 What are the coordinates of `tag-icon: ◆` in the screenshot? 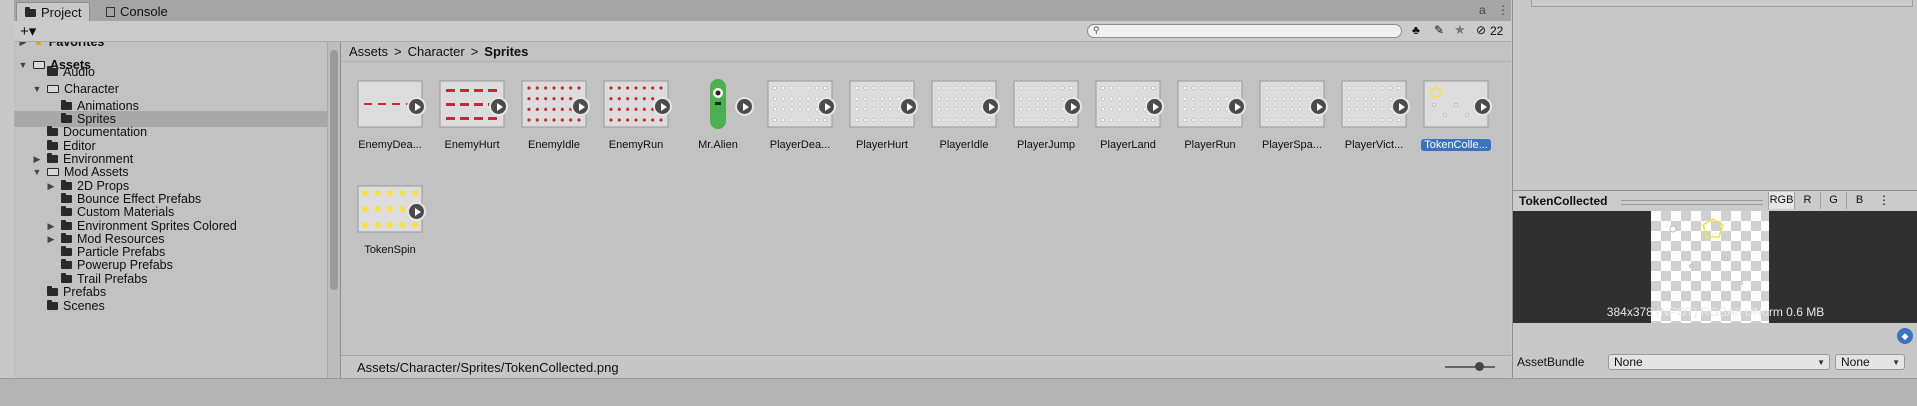 It's located at (1905, 336).